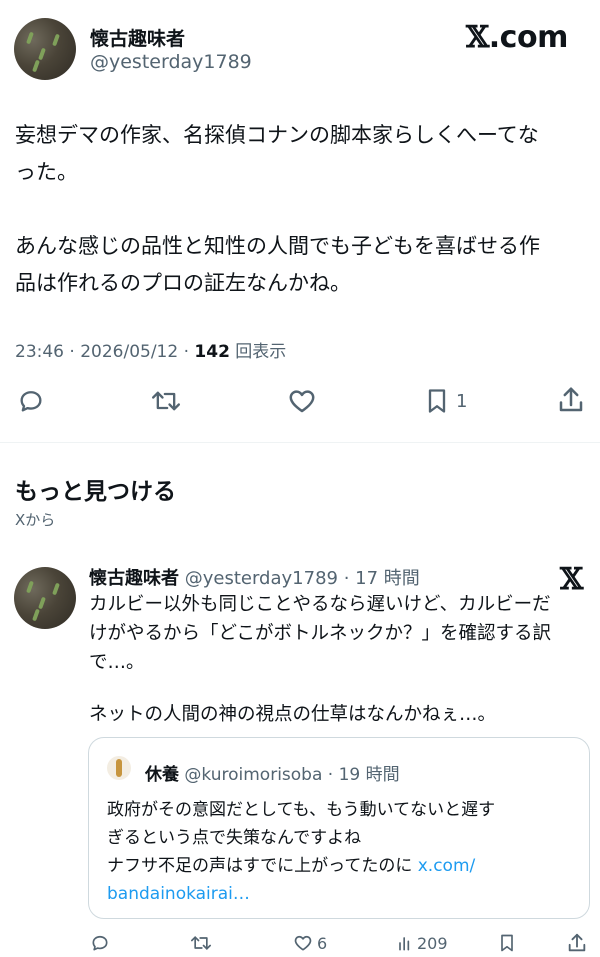 The height and width of the screenshot is (957, 600). Describe the element at coordinates (35, 520) in the screenshot. I see `discover-subtitle: Xから` at that location.